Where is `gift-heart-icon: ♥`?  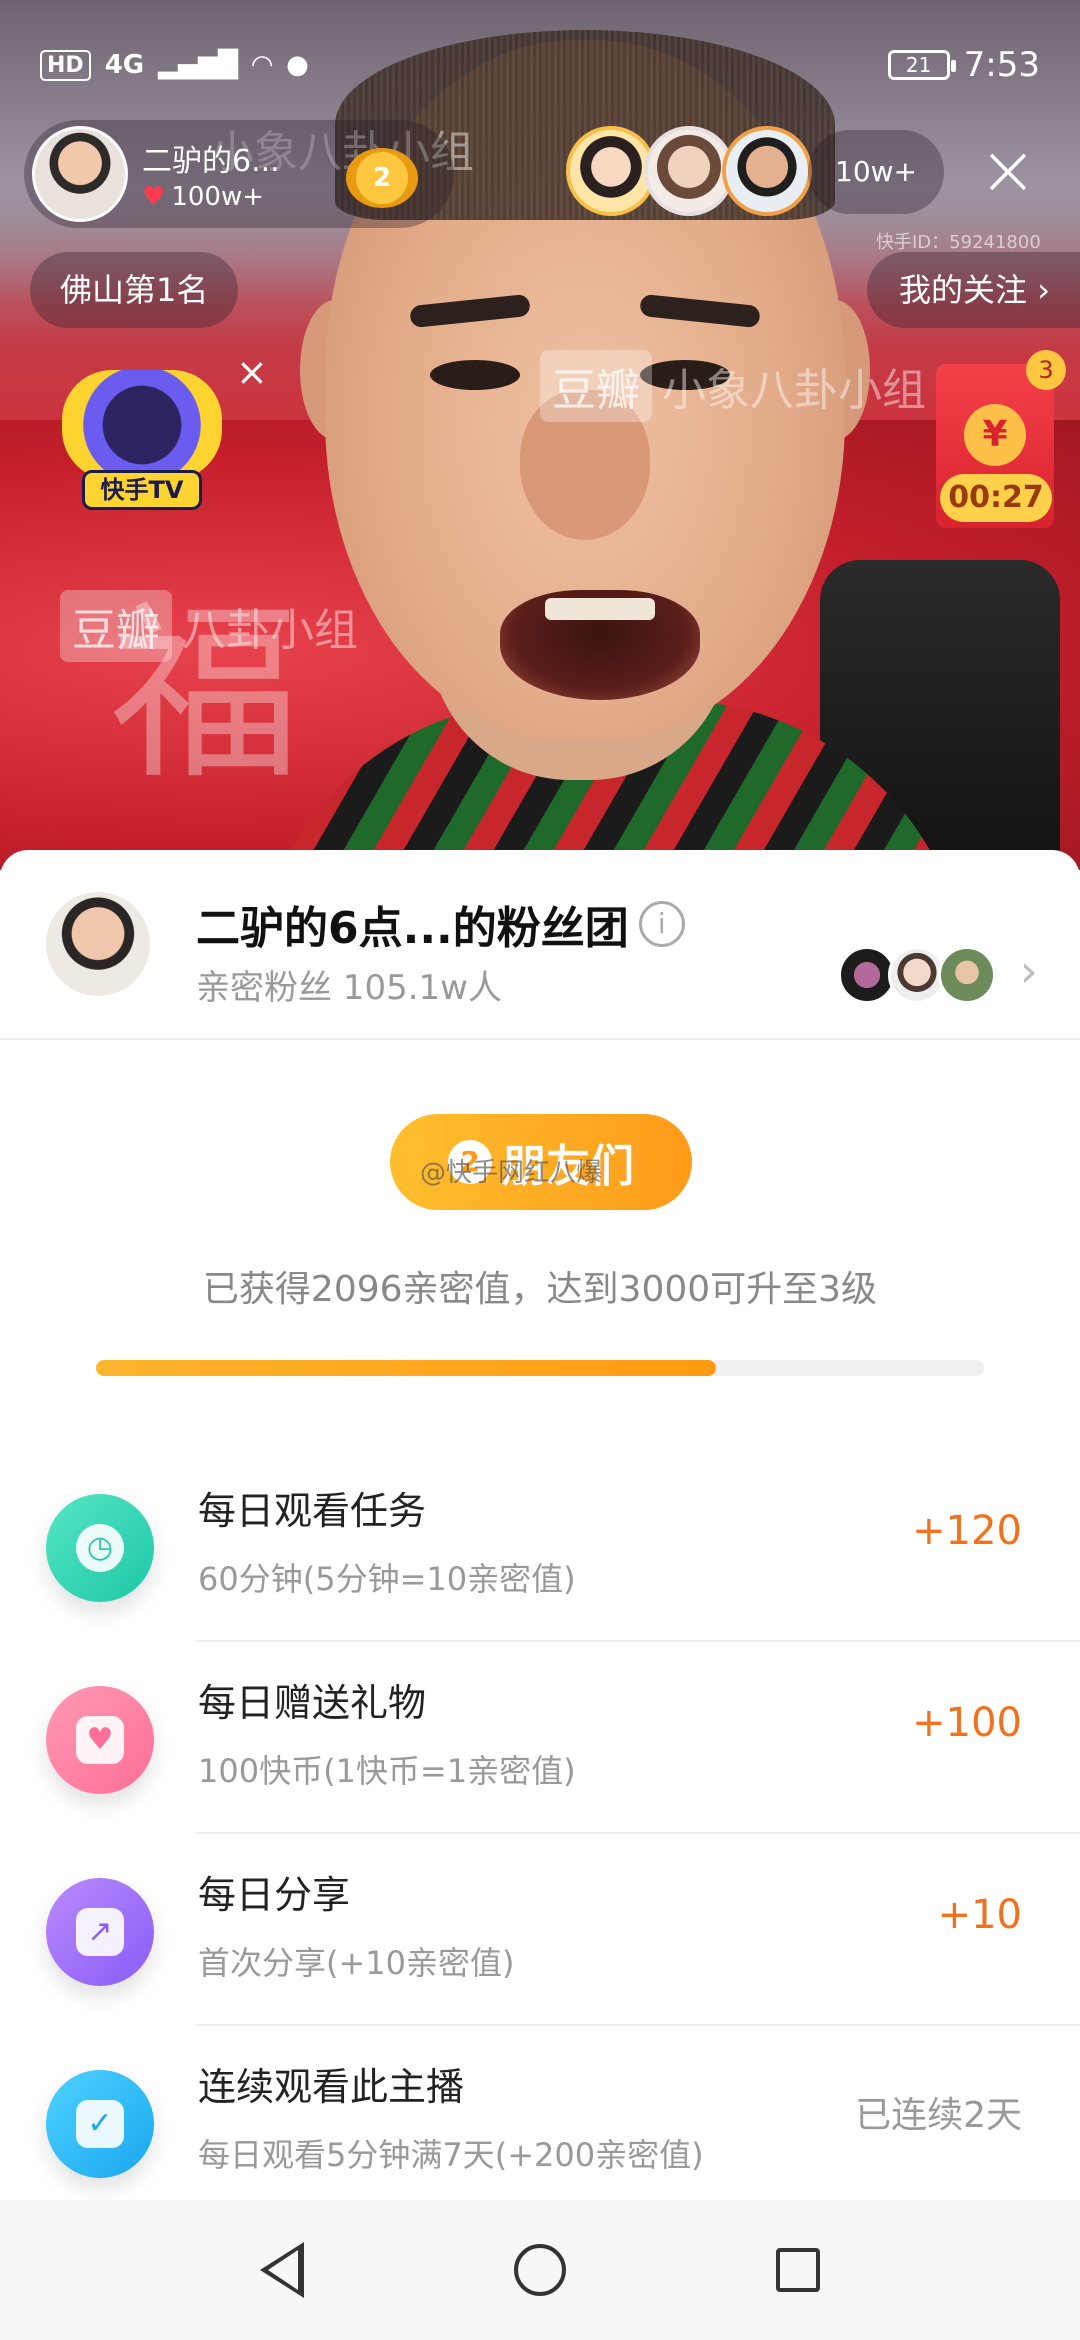
gift-heart-icon: ♥ is located at coordinates (100, 1740).